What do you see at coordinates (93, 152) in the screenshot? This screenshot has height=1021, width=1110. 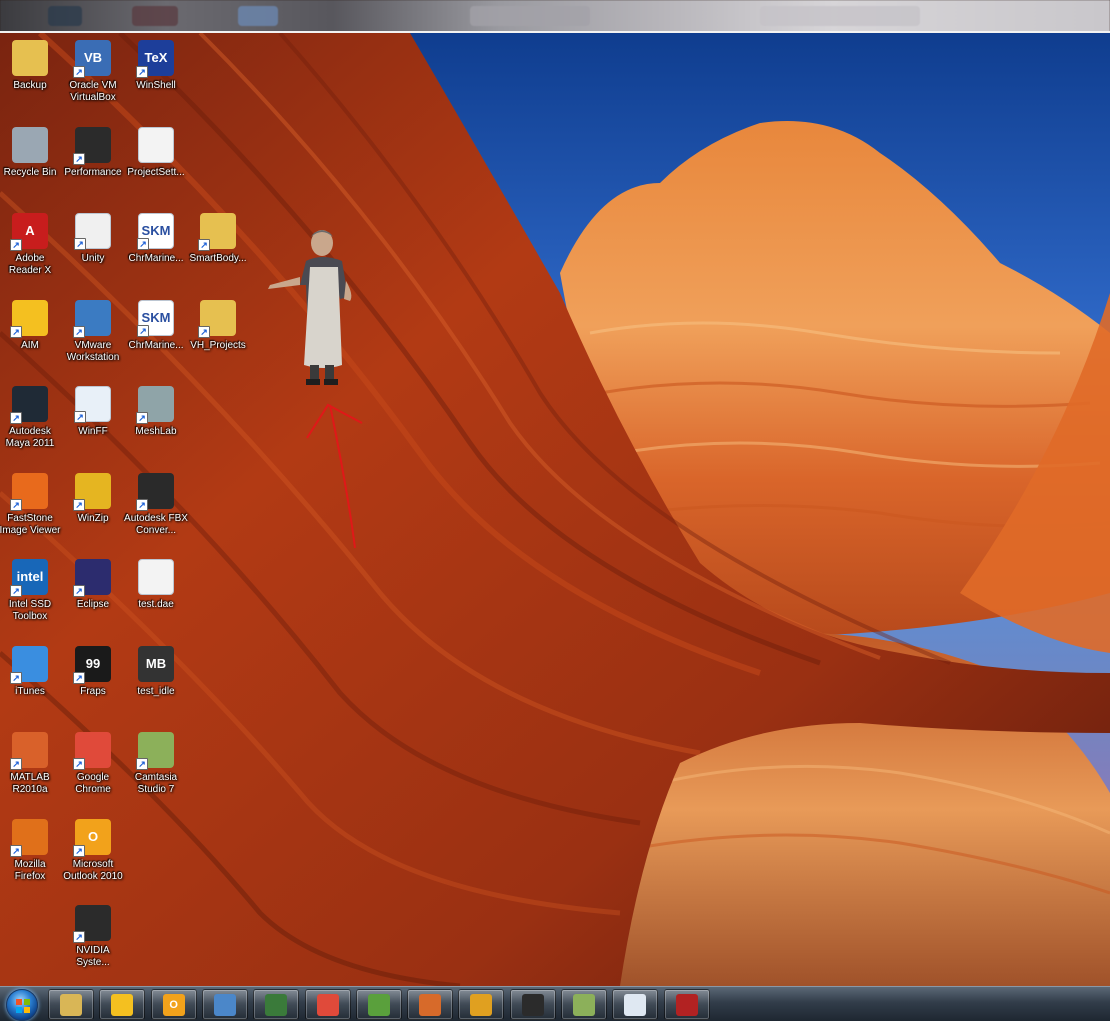 I see `desktop-icon: ↗ Performance` at bounding box center [93, 152].